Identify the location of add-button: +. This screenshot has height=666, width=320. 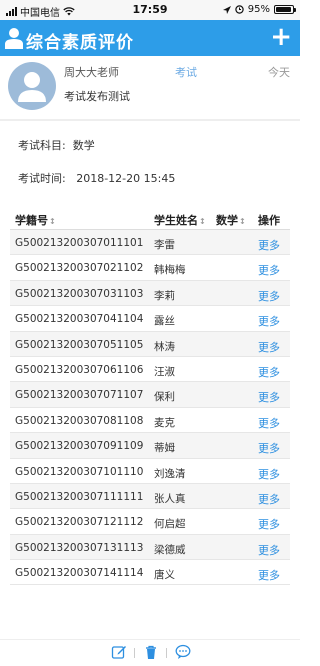
(281, 37).